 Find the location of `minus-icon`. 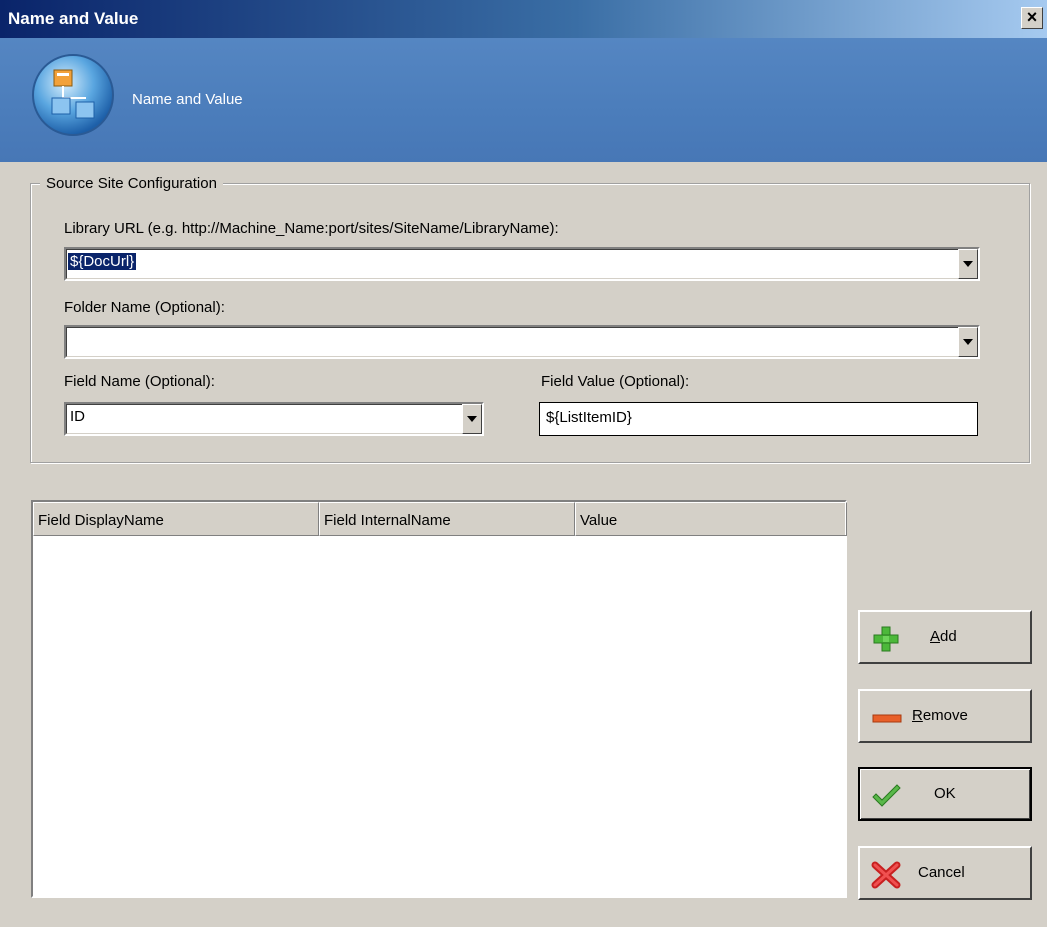

minus-icon is located at coordinates (887, 718).